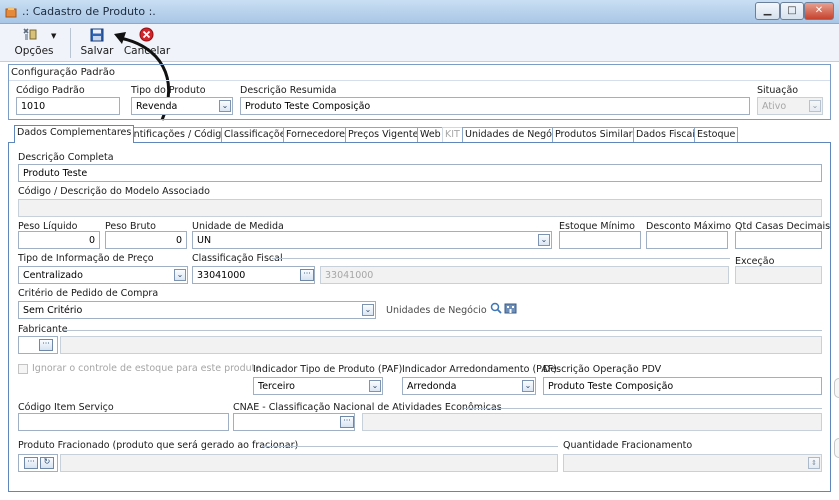 Image resolution: width=839 pixels, height=500 pixels. I want to click on indicador-arred-label: Indicador Arredondamento (PAF), so click(479, 369).